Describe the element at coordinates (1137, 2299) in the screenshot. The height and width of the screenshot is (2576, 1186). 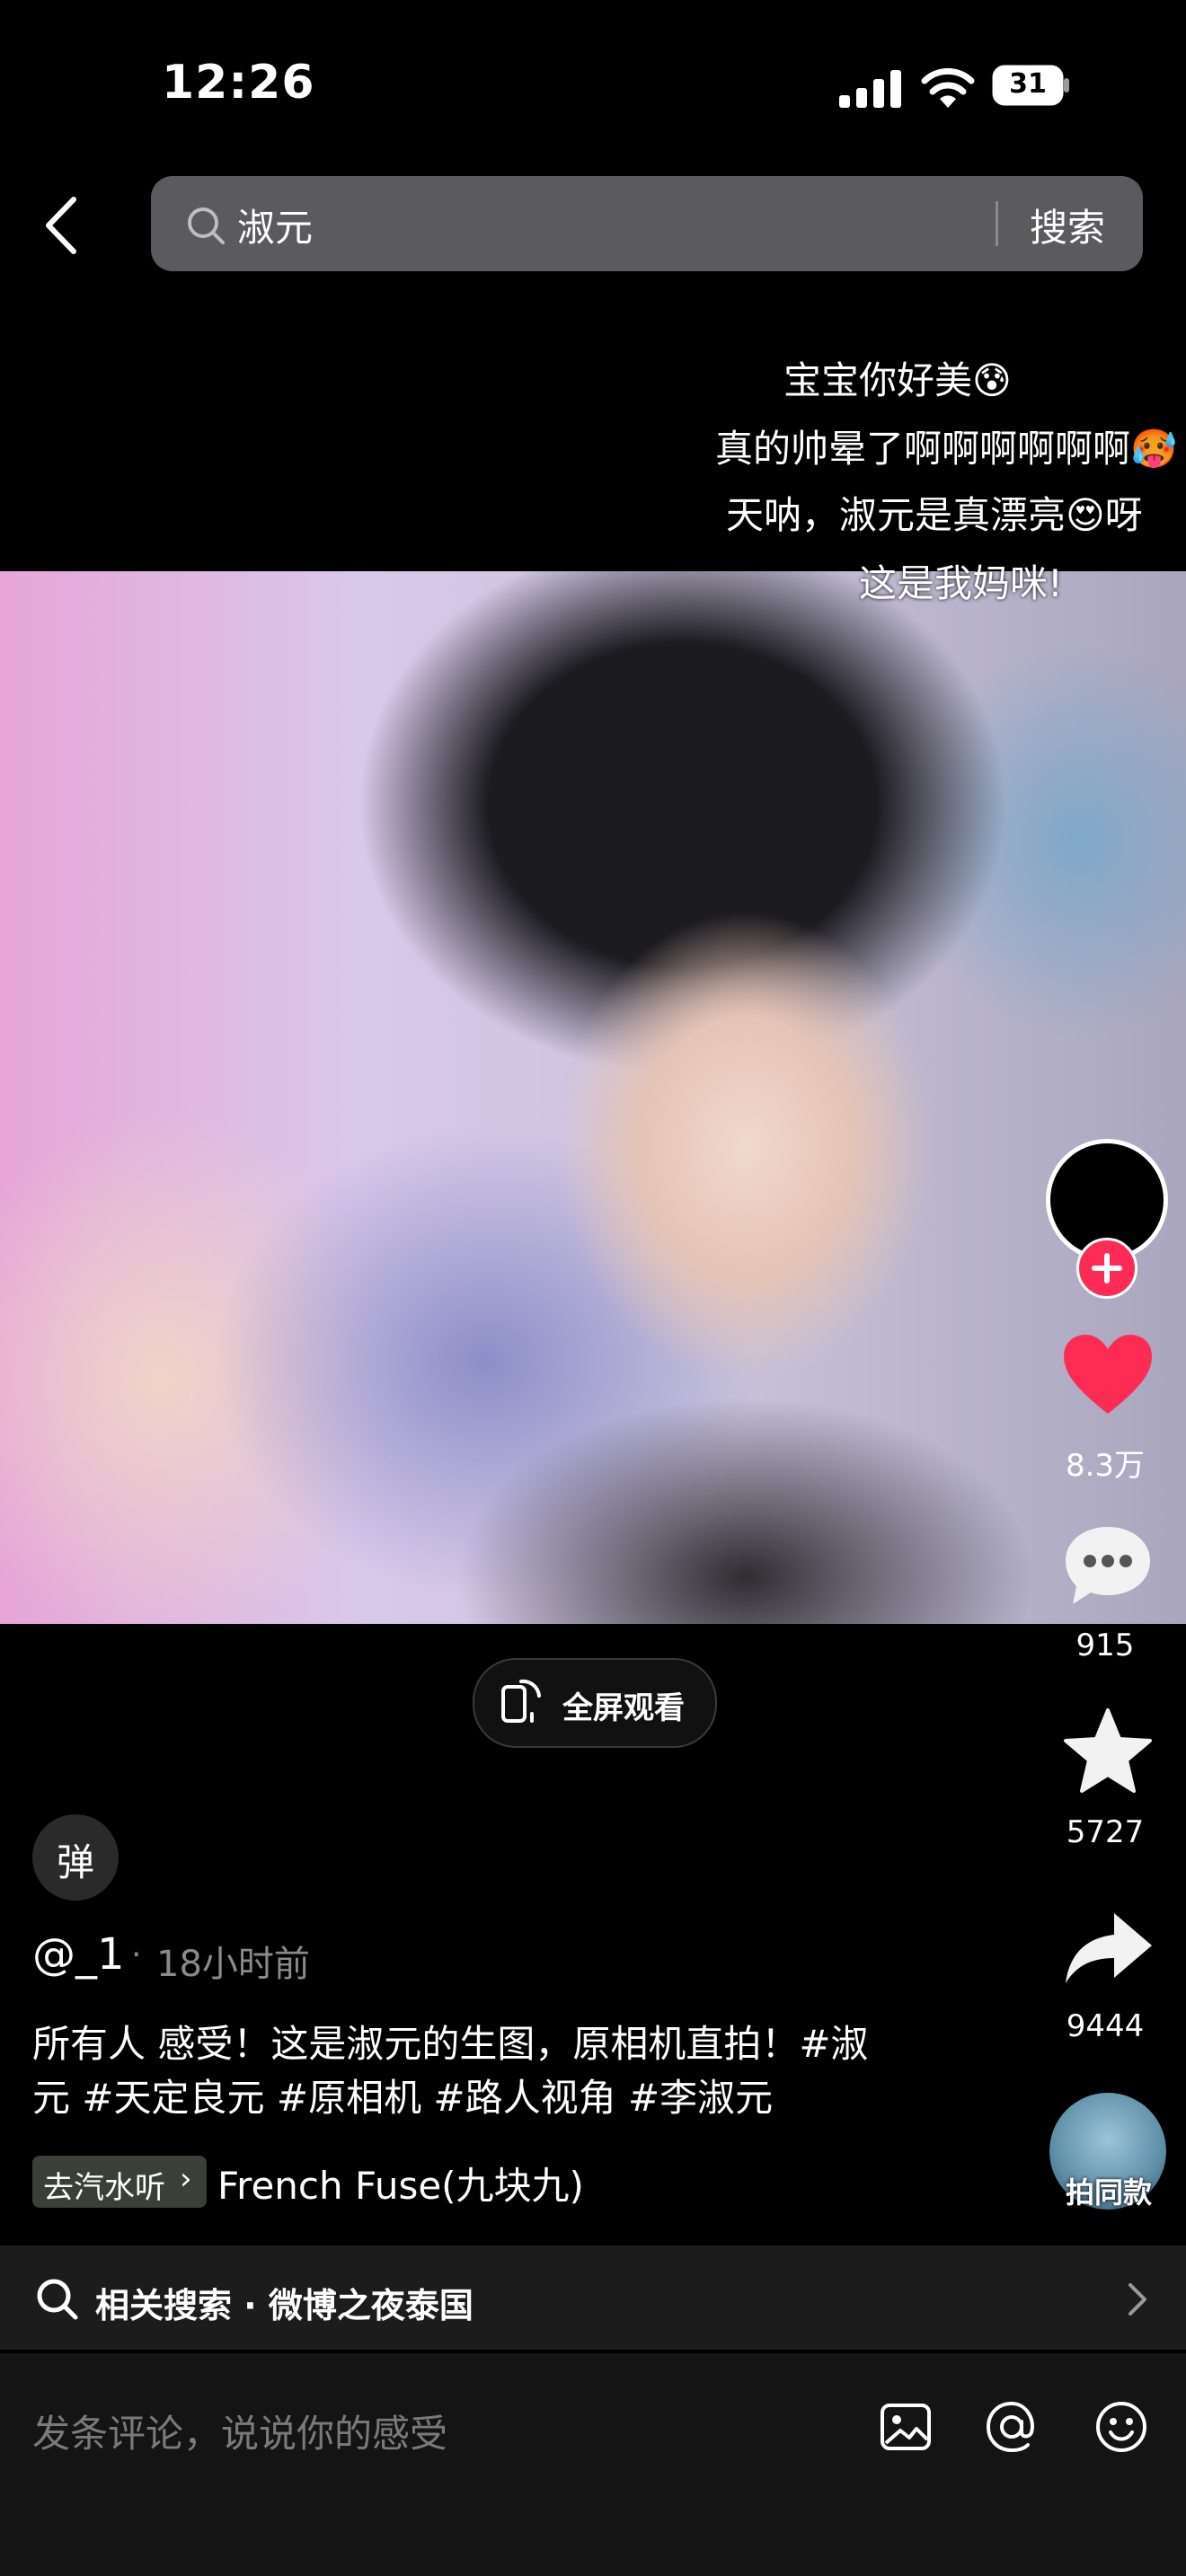
I see `chevron-right-icon` at that location.